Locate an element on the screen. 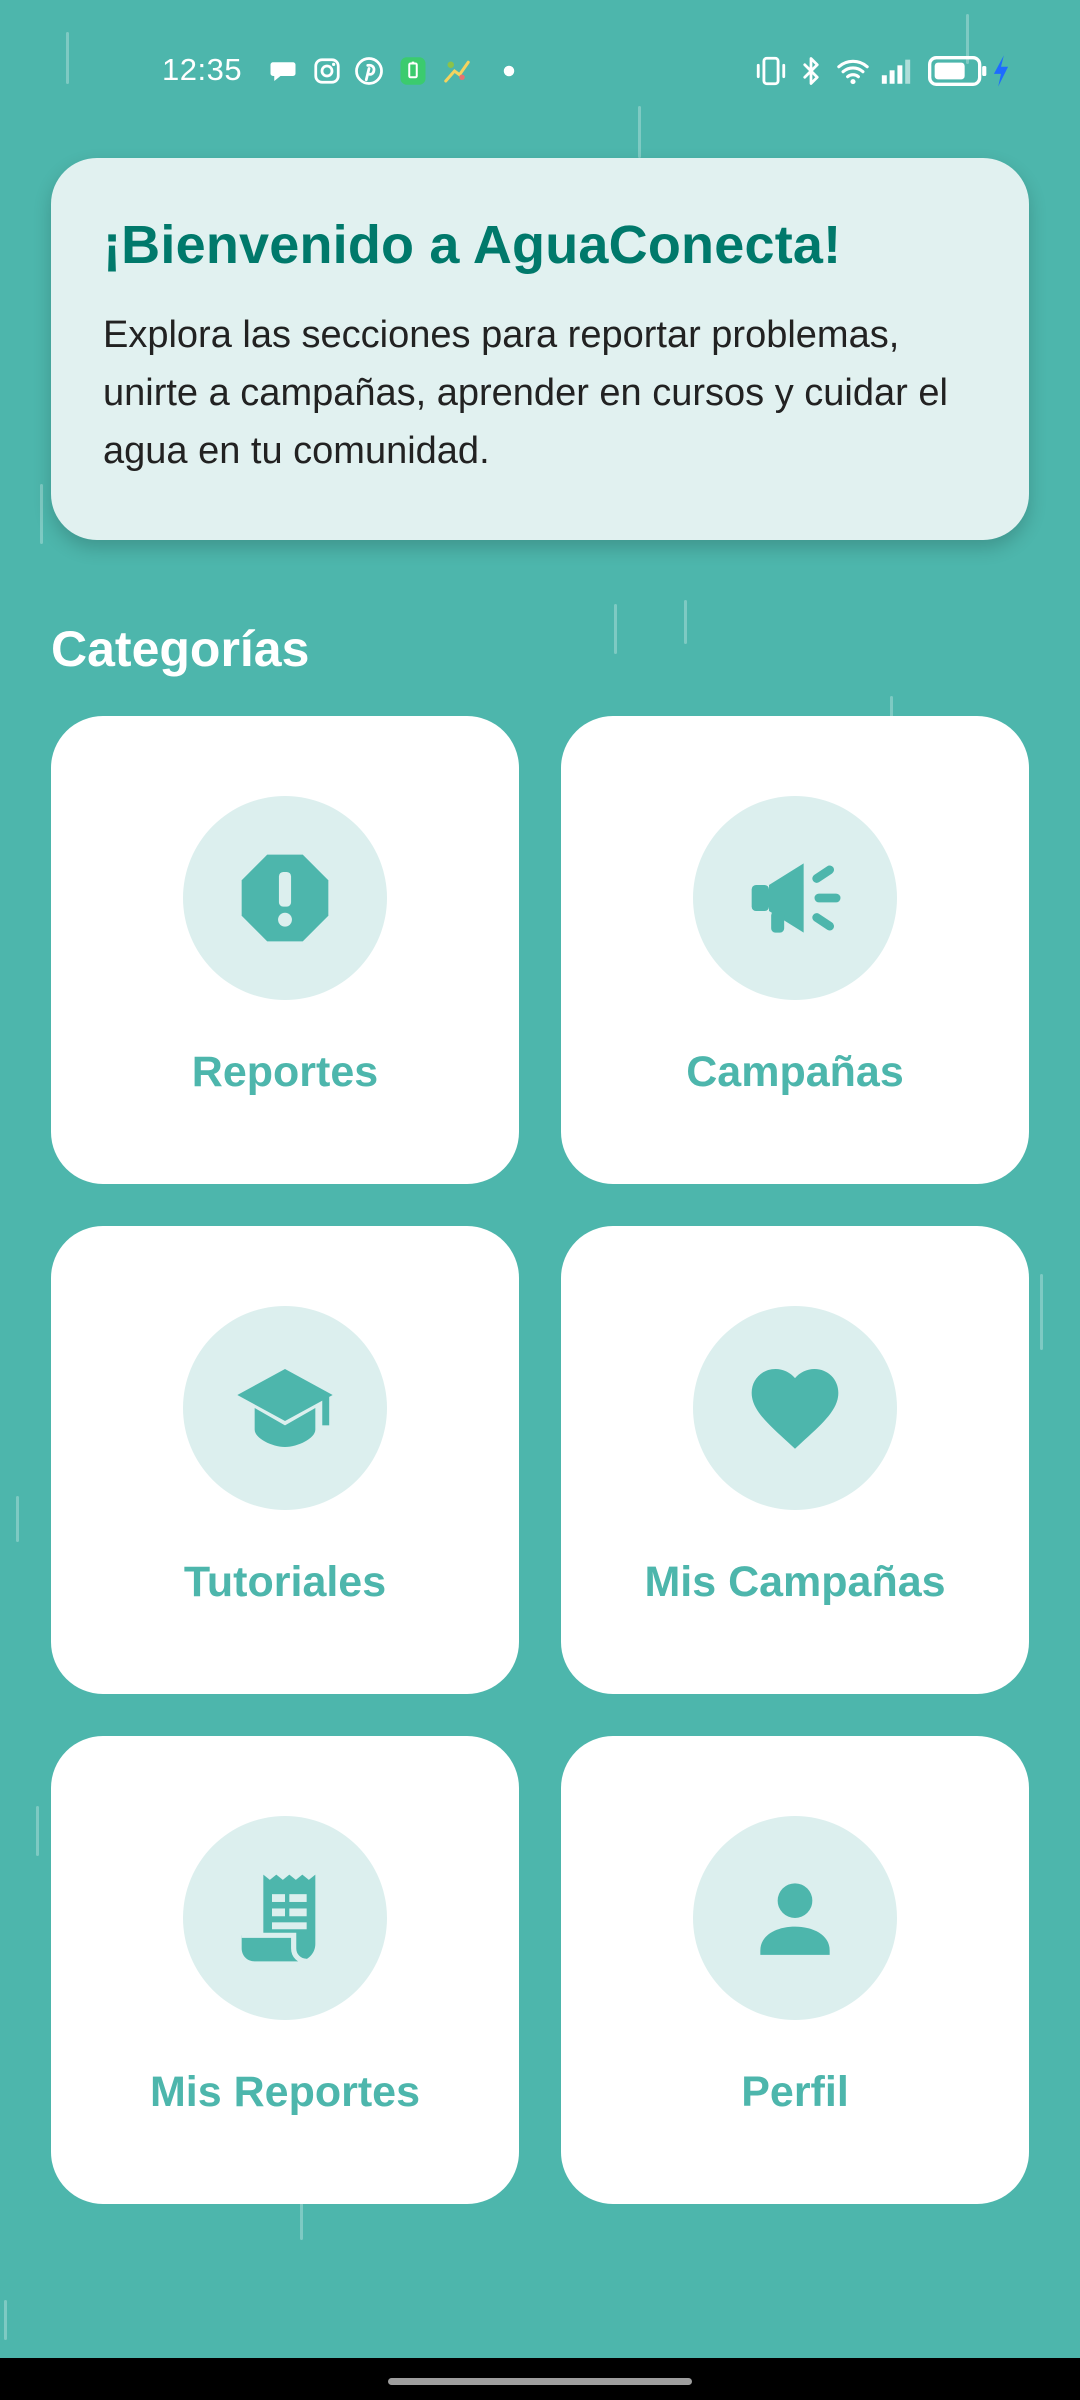  tile-label: Mis Campañas is located at coordinates (795, 1582).